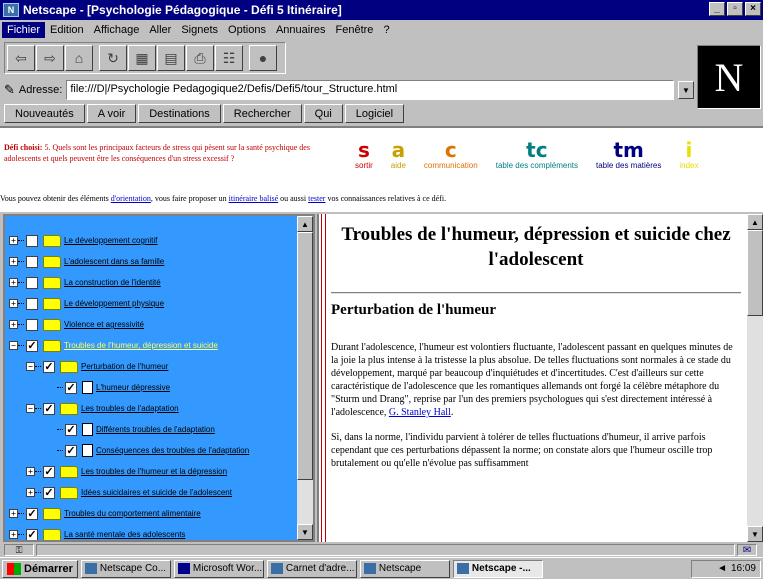 The width and height of the screenshot is (763, 579). Describe the element at coordinates (124, 366) in the screenshot. I see `tree-item-label: Perturbation de l'humeur` at that location.